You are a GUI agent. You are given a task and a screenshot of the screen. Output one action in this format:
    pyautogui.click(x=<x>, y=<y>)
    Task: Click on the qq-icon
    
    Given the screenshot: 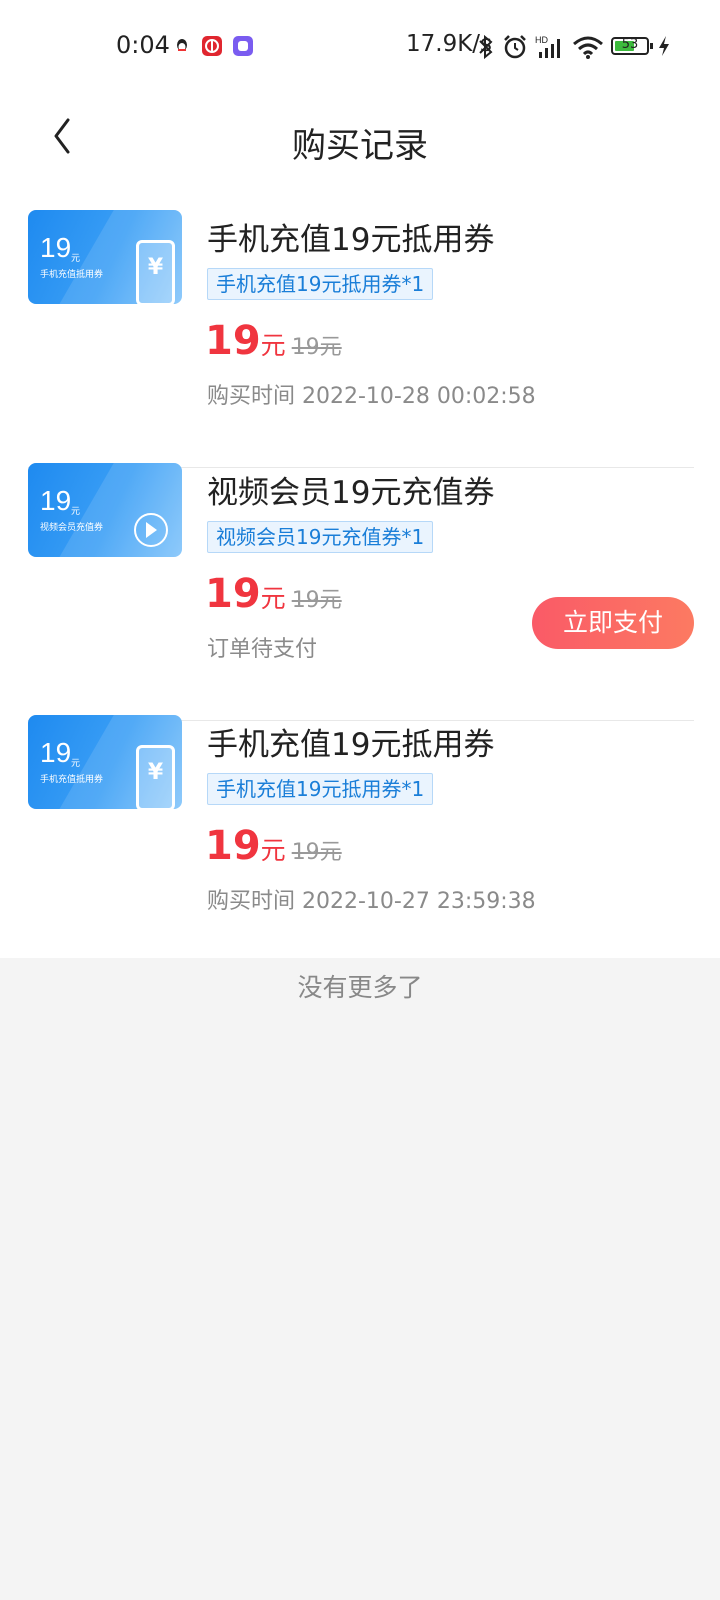 What is the action you would take?
    pyautogui.click(x=182, y=46)
    